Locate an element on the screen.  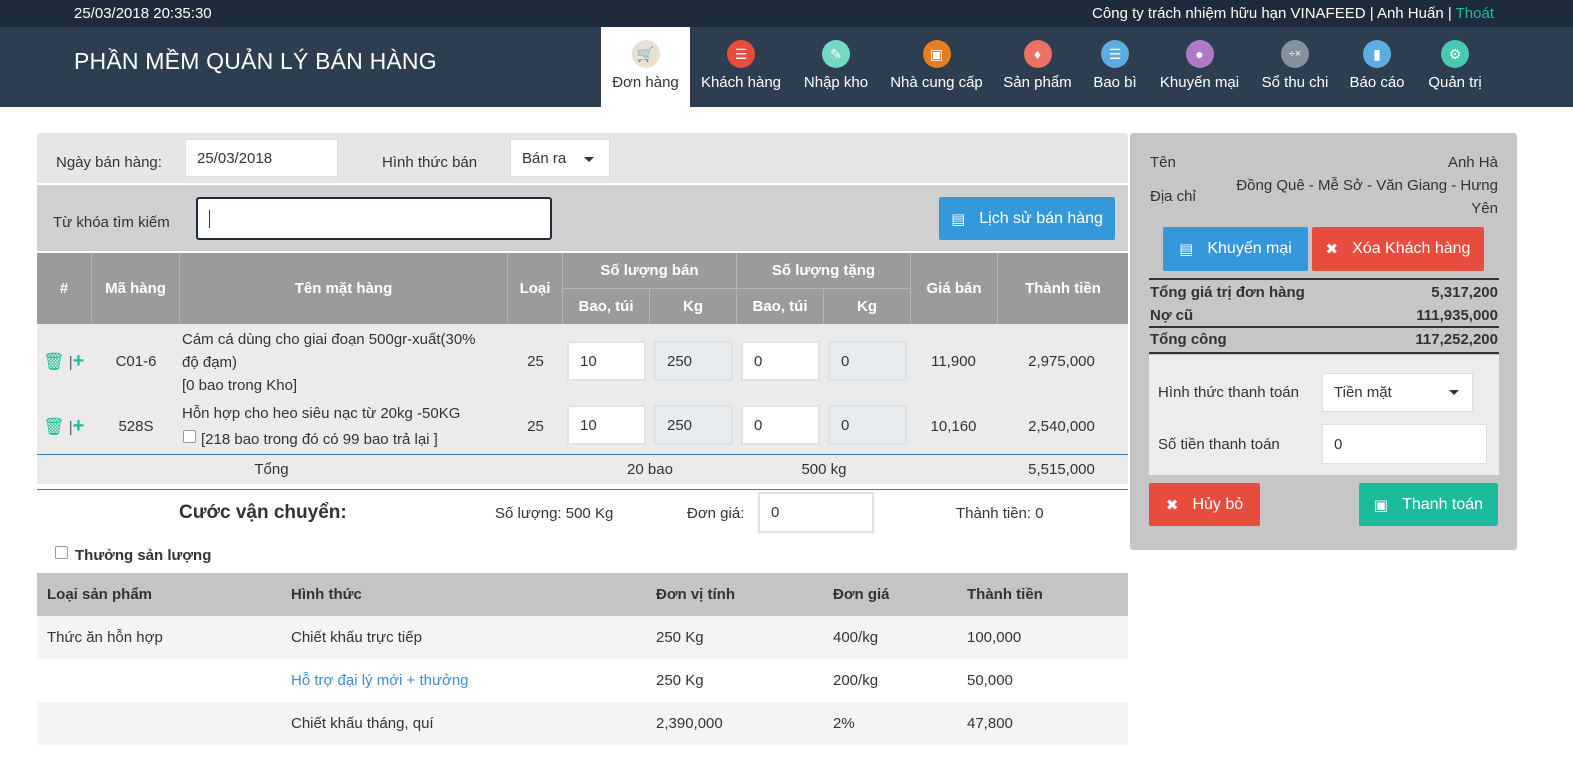
bonus-col-amount: Thành tiền is located at coordinates (1005, 594).